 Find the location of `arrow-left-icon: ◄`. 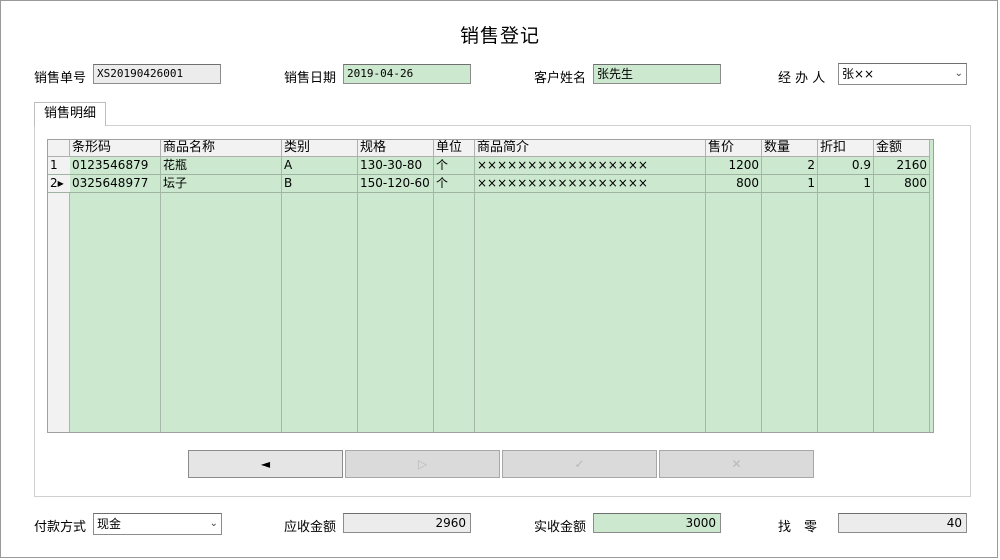

arrow-left-icon: ◄ is located at coordinates (265, 464).